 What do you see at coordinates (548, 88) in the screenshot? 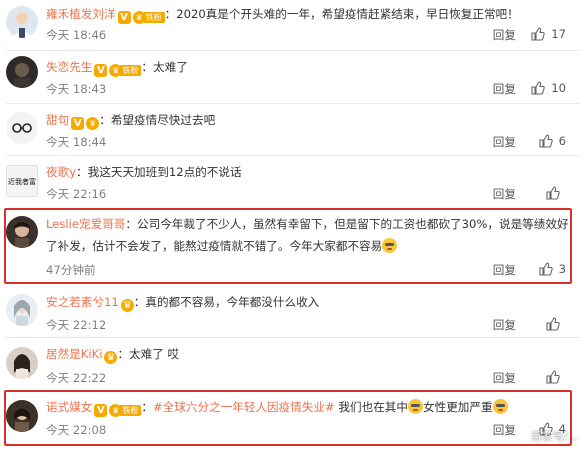
I see `like-button: 10` at bounding box center [548, 88].